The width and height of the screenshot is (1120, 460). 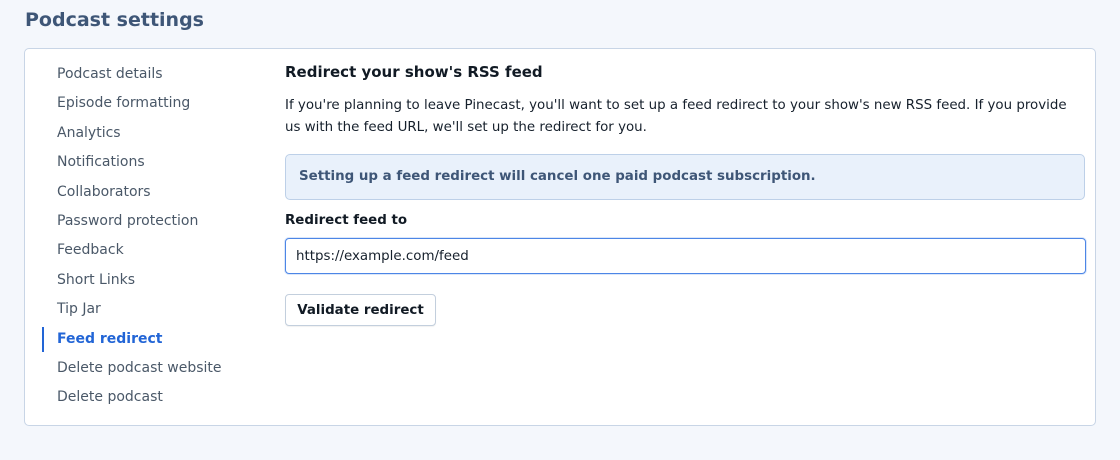 I want to click on page-title: Podcast settings, so click(x=114, y=20).